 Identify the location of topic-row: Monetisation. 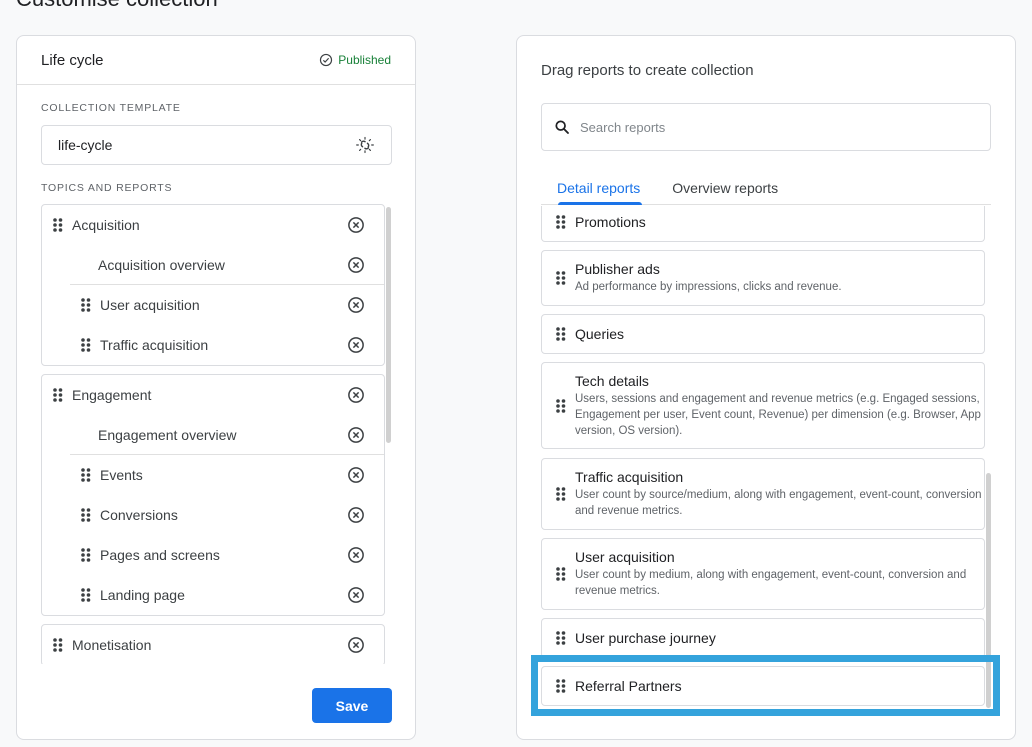
(213, 644).